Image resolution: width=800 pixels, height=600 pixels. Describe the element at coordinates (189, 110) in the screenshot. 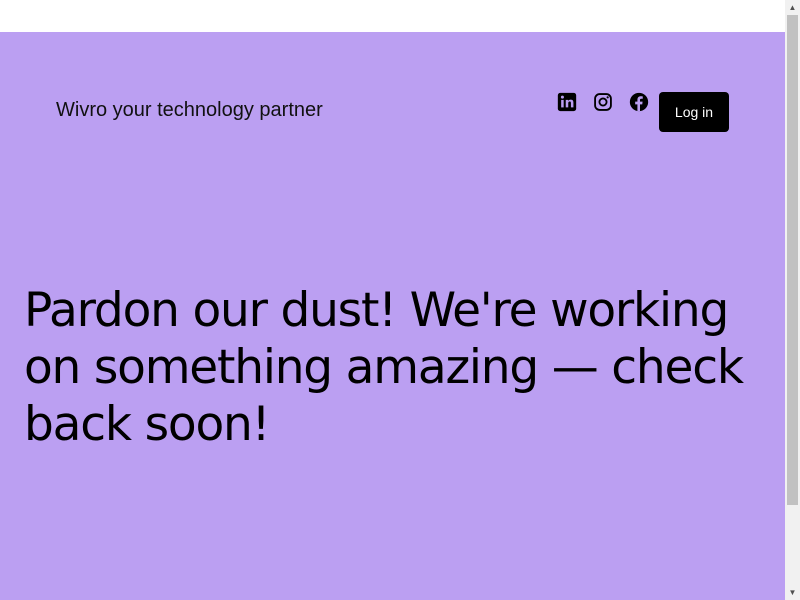

I see `site-title: Wivro your technology partner` at that location.